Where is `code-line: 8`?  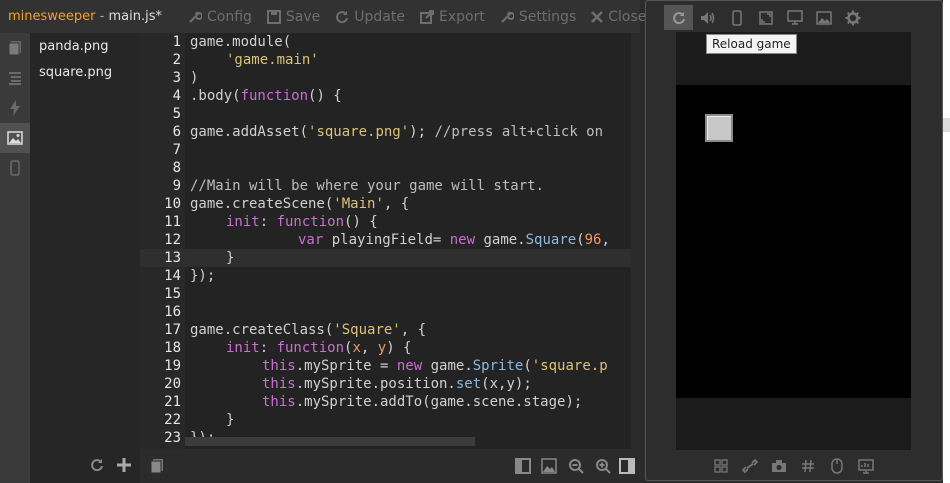
code-line: 8 is located at coordinates (385, 168).